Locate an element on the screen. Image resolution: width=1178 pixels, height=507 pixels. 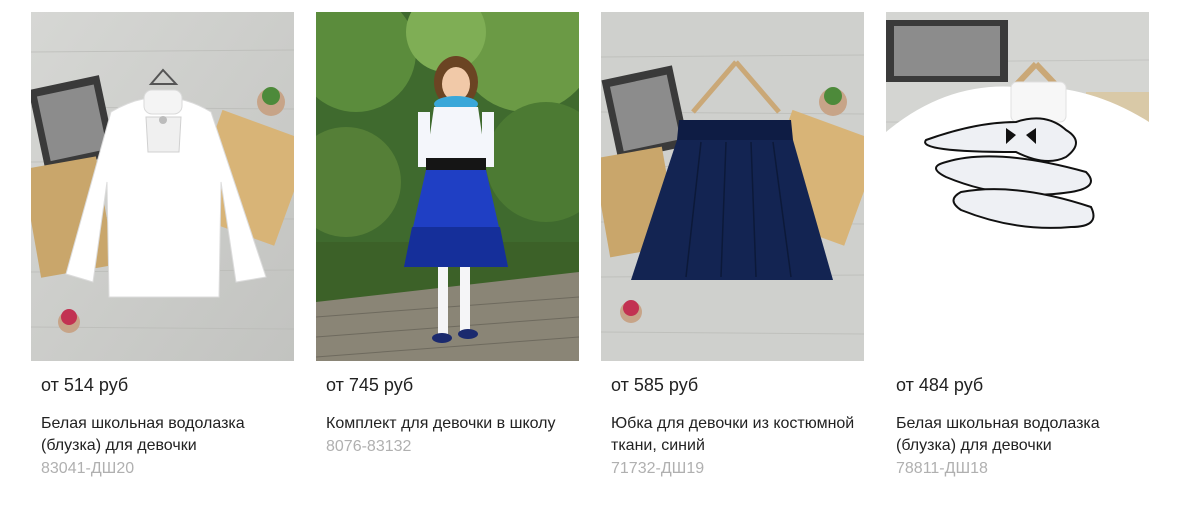
product-price: от 745 руб is located at coordinates (370, 385).